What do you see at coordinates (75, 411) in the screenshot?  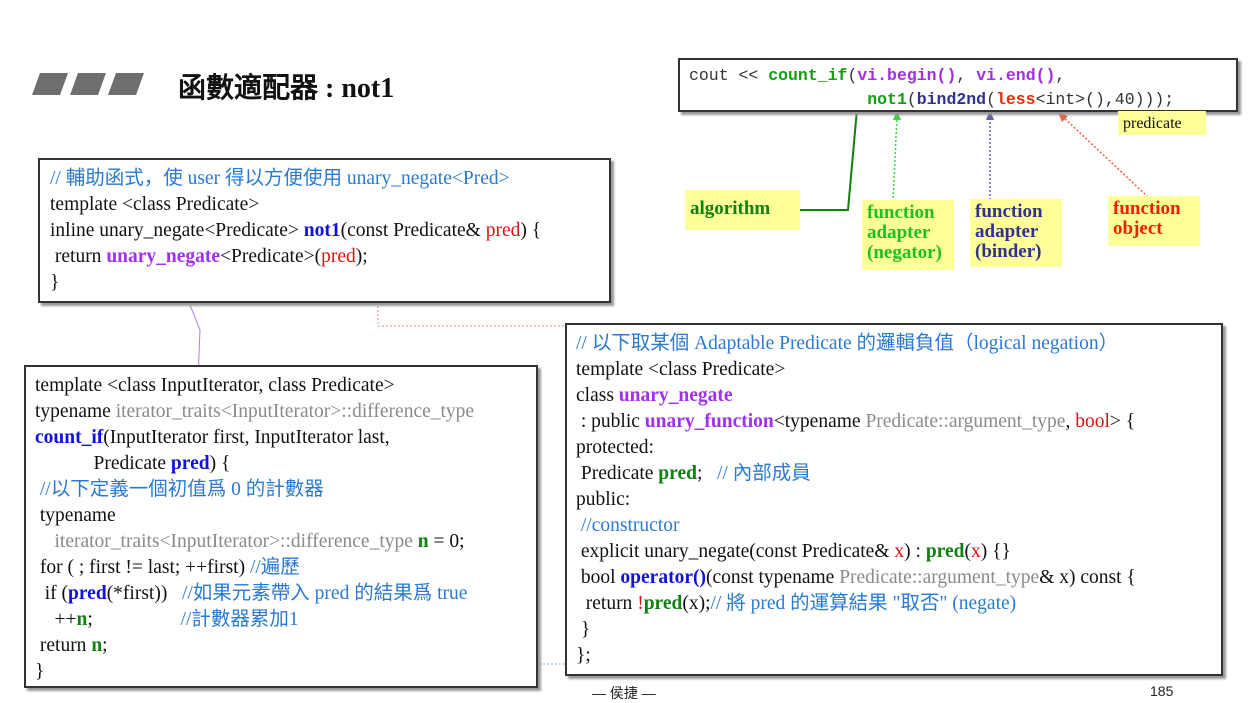 I see `code-token: typename` at bounding box center [75, 411].